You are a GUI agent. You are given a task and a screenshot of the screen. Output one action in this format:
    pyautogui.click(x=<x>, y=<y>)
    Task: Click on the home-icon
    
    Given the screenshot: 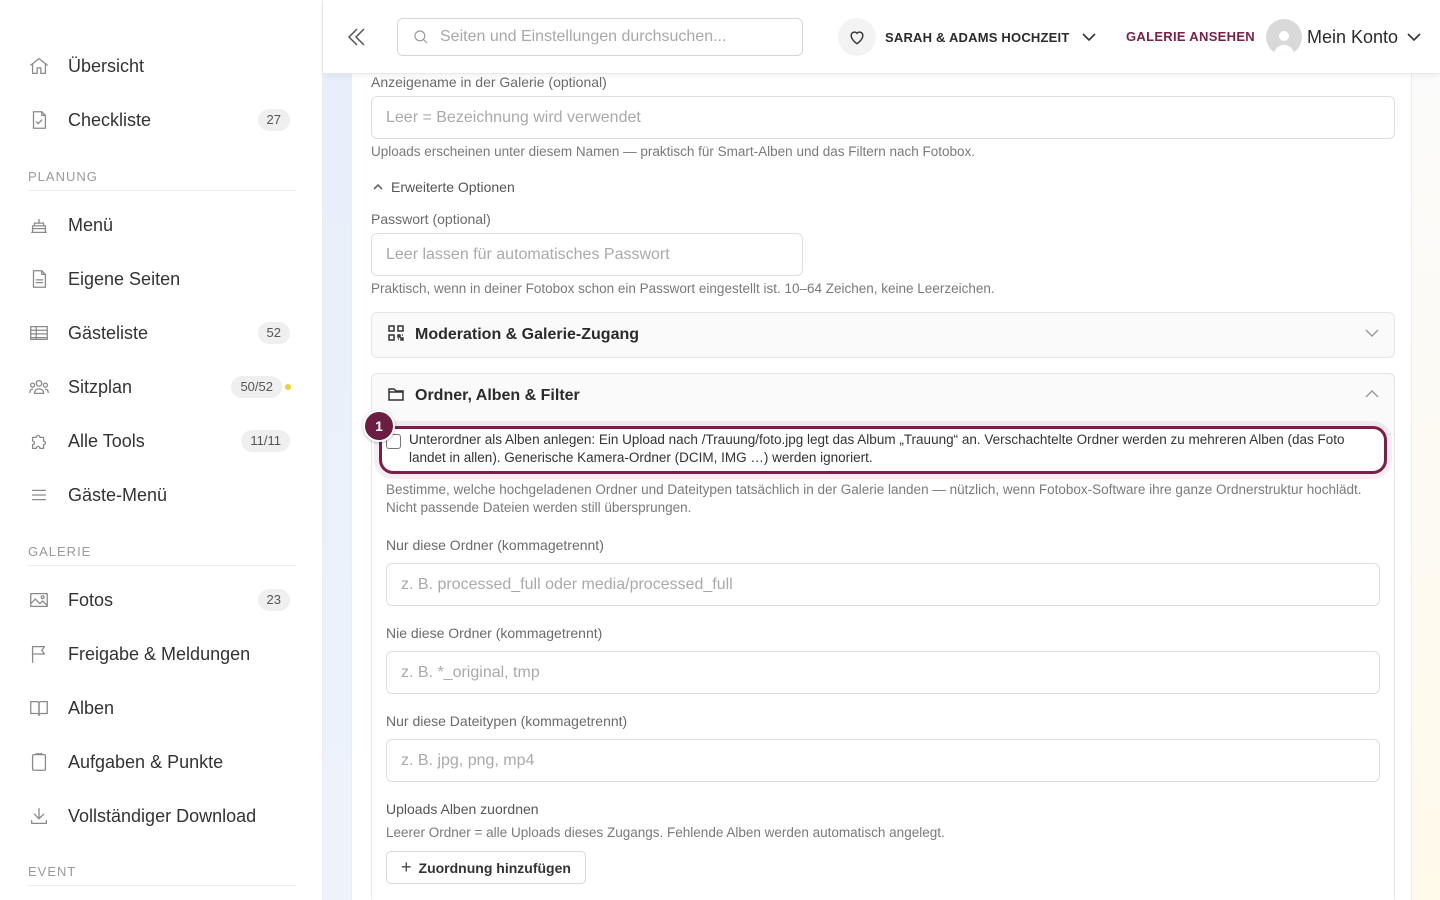 What is the action you would take?
    pyautogui.click(x=43, y=66)
    